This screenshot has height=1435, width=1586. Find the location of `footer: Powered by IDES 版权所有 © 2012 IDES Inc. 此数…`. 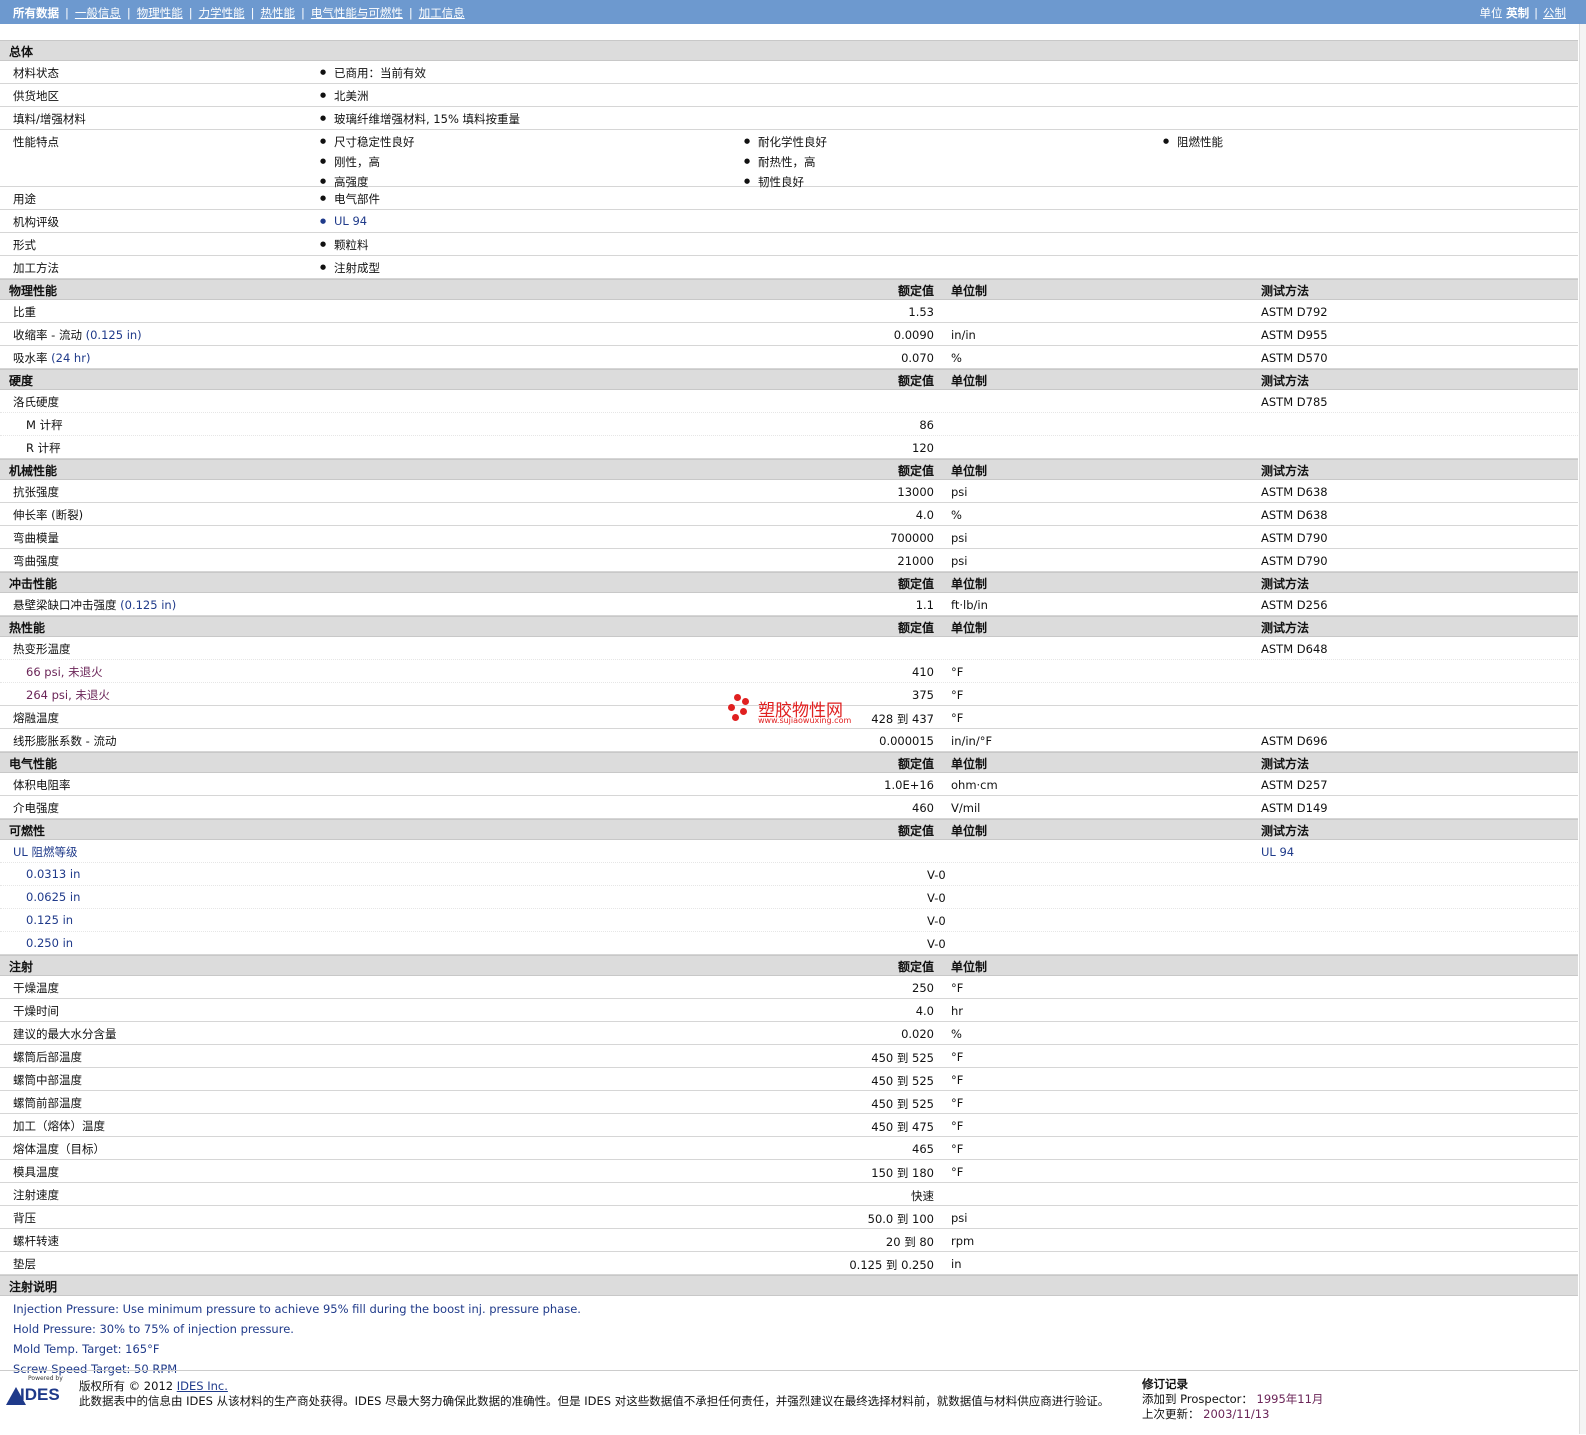

footer: Powered by IDES 版权所有 © 2012 IDES Inc. 此数… is located at coordinates (789, 1402).